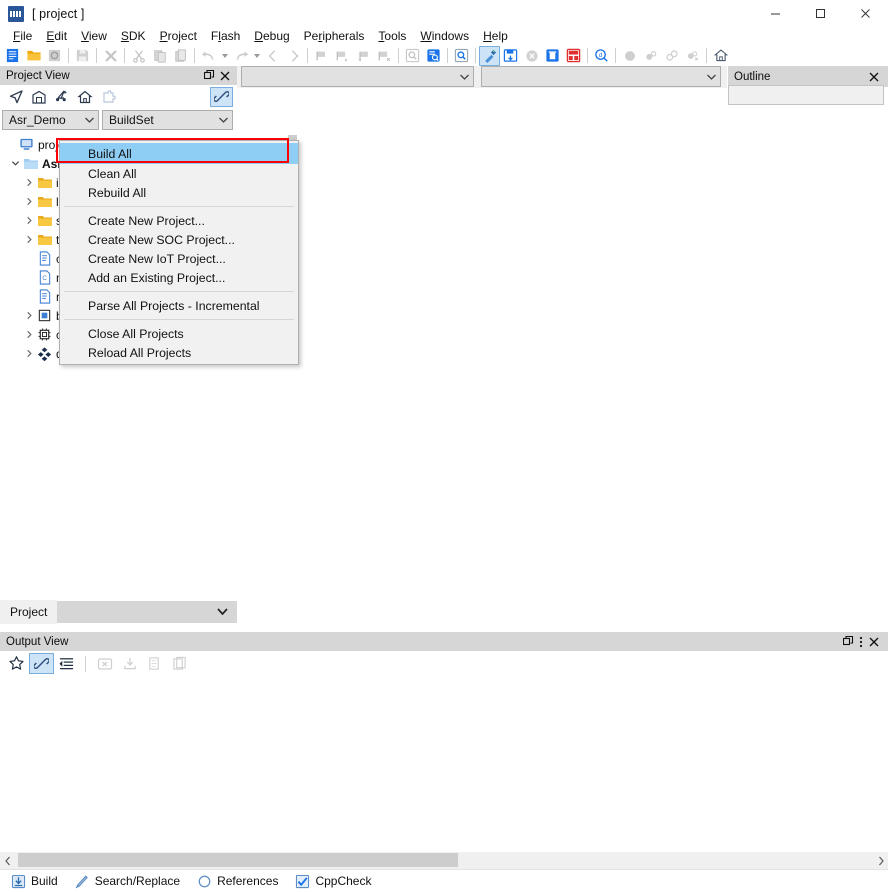 The image size is (888, 892). Describe the element at coordinates (38, 97) in the screenshot. I see `repository-icon` at that location.